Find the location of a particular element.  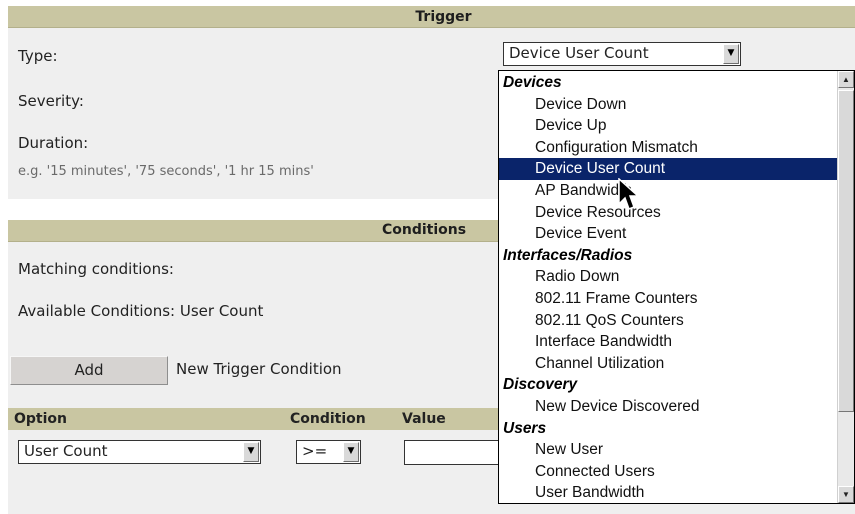

dropdown-option: 802.11 QoS Counters is located at coordinates (668, 321).